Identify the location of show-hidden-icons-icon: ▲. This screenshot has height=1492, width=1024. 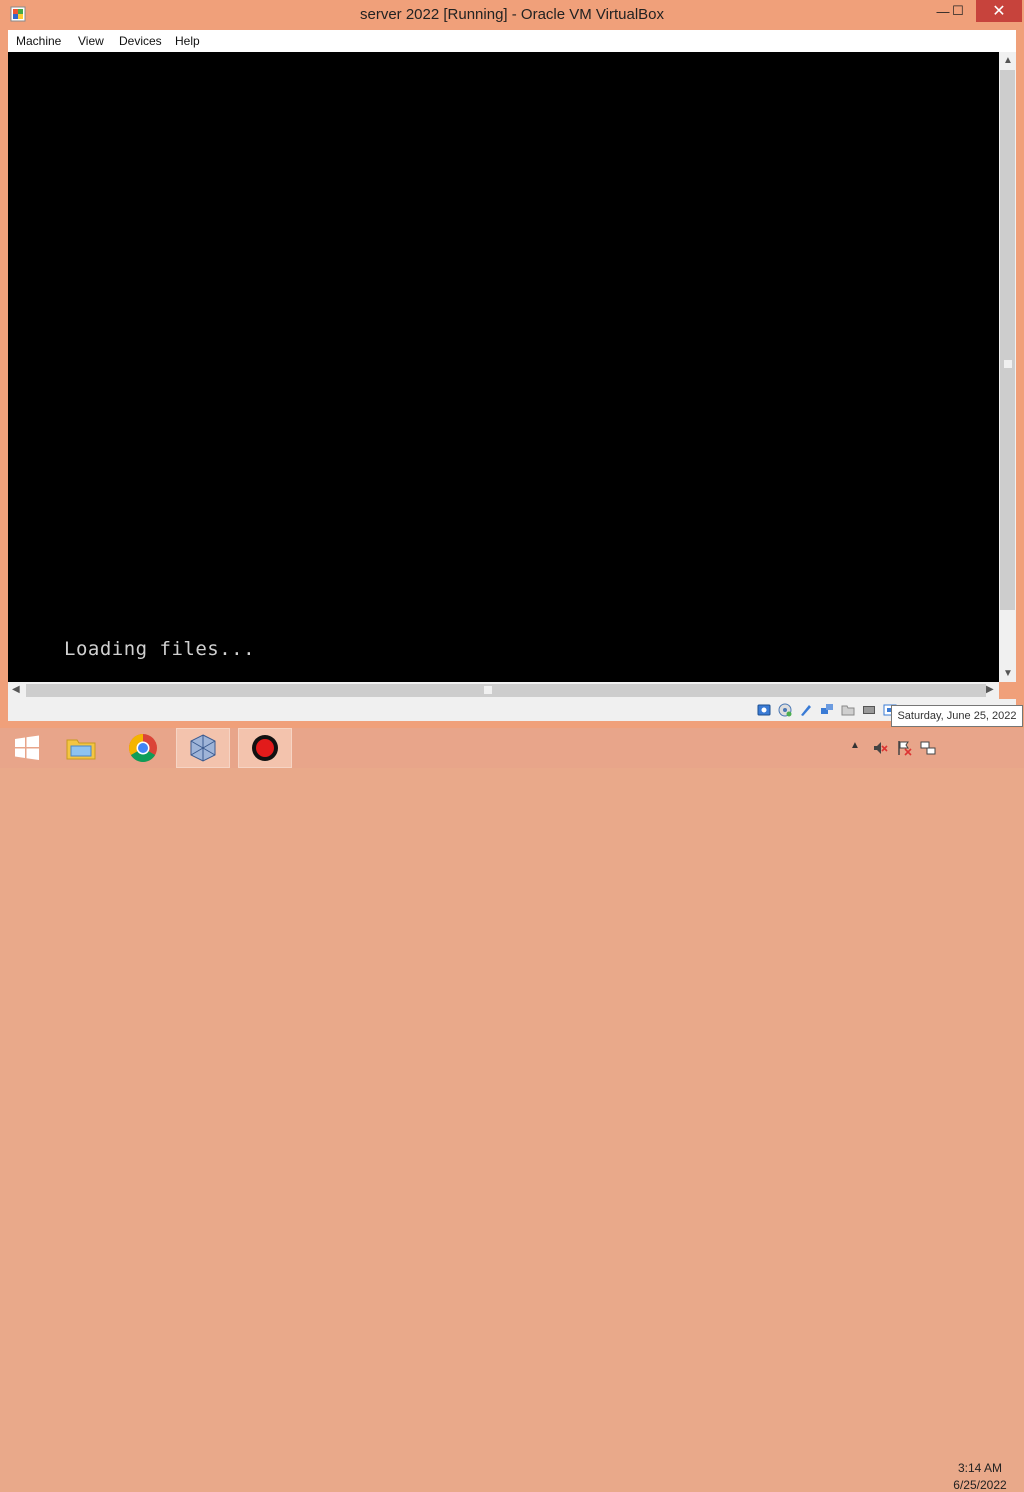
(858, 748).